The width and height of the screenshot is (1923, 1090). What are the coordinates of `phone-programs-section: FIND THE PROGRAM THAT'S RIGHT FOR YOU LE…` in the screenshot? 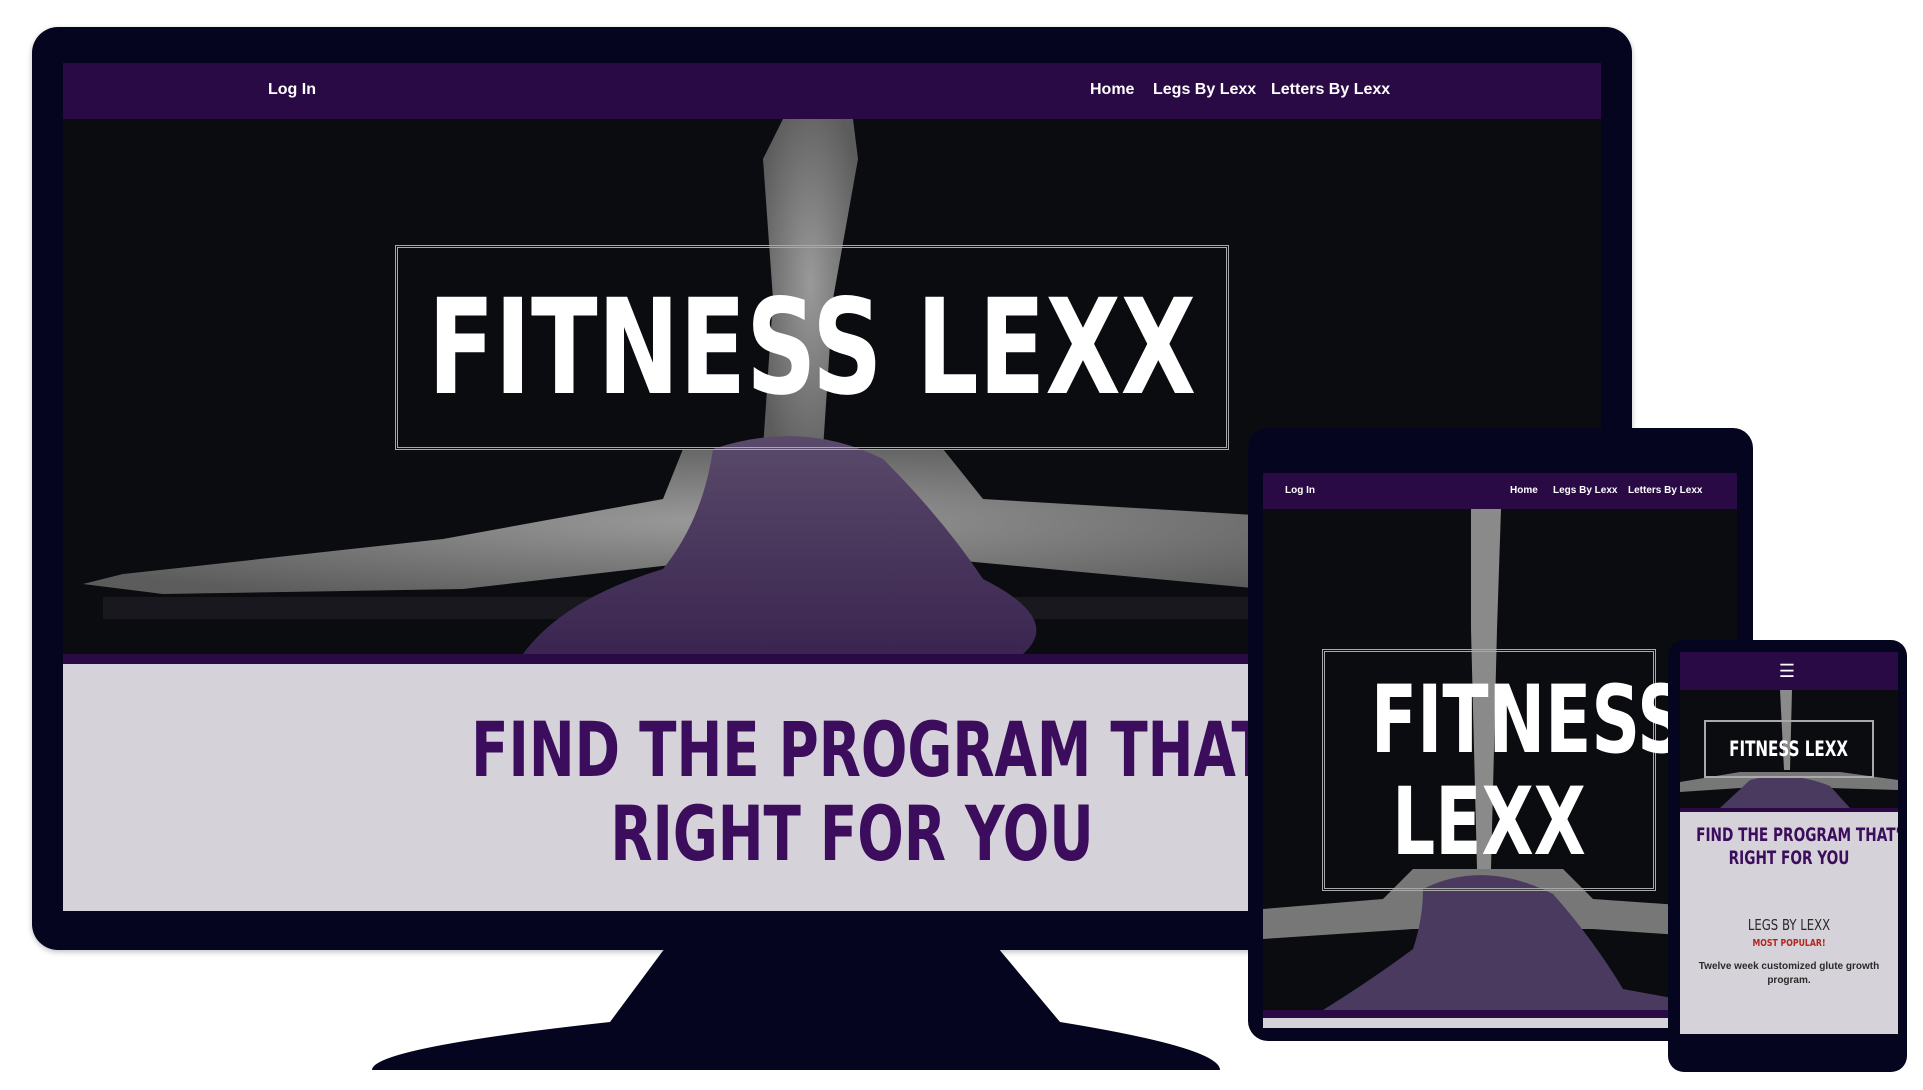 It's located at (1789, 923).